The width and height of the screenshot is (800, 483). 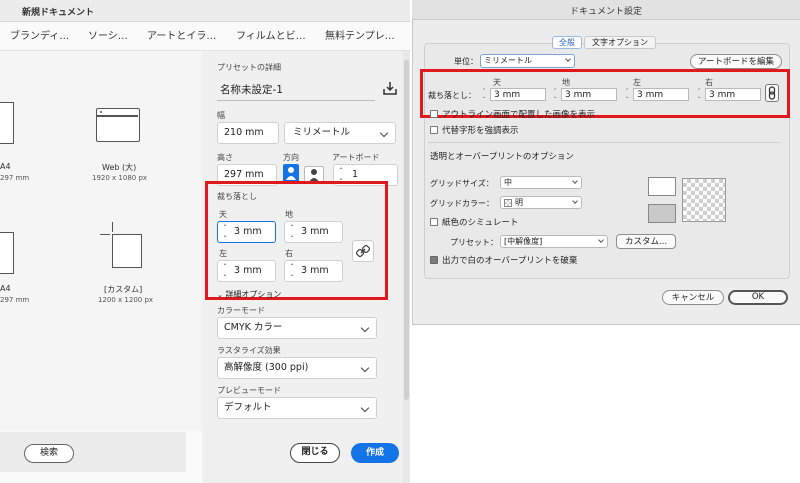 I want to click on unit-select: ミリメートル, so click(x=340, y=133).